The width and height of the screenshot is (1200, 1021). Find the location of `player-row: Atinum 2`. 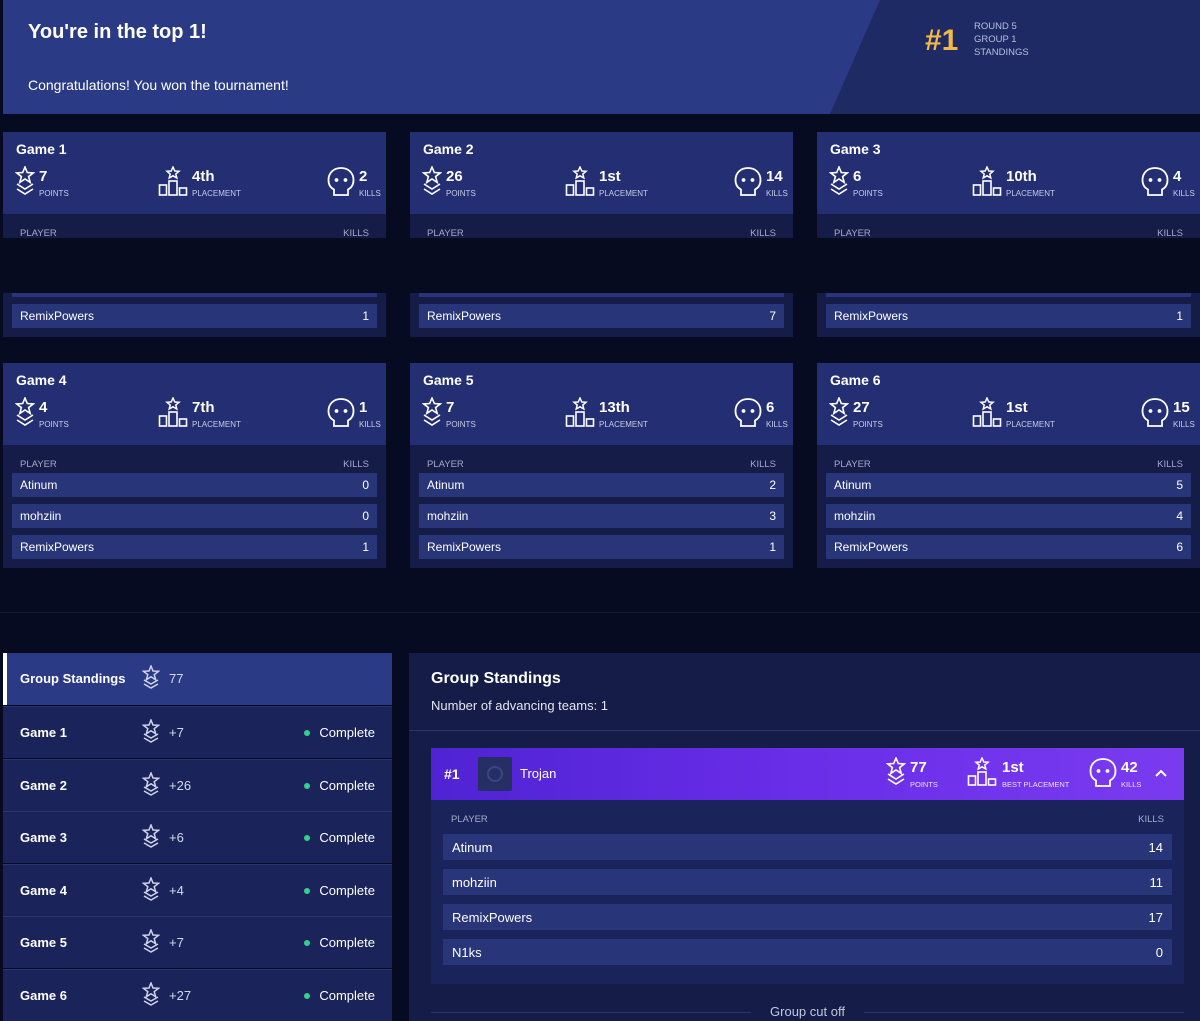

player-row: Atinum 2 is located at coordinates (601, 485).